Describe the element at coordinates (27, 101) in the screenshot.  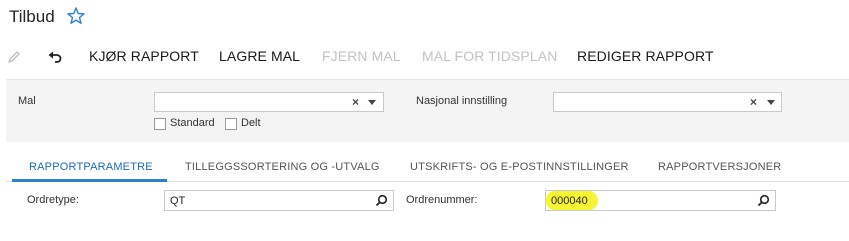
I see `template-label: Mal` at that location.